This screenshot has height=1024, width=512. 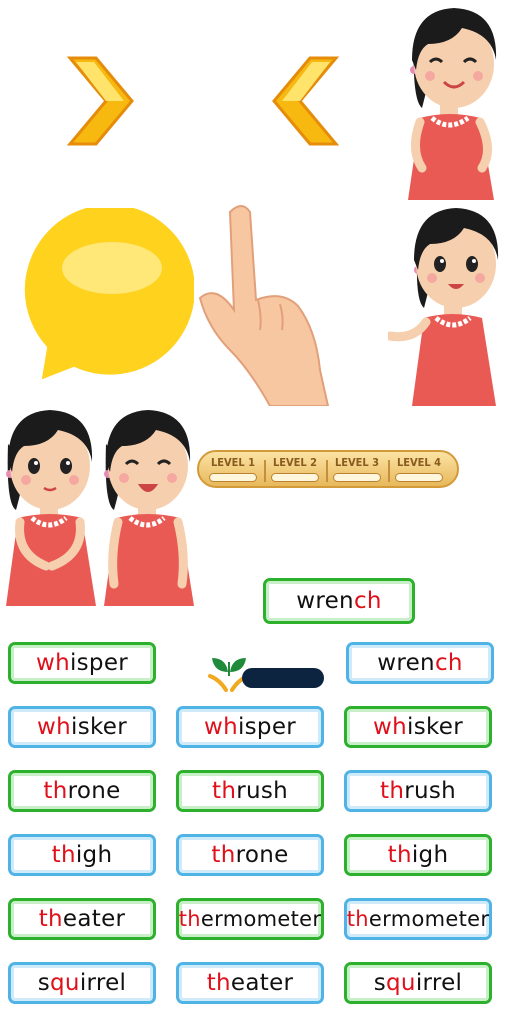 I want to click on score-progress-bar, so click(x=283, y=678).